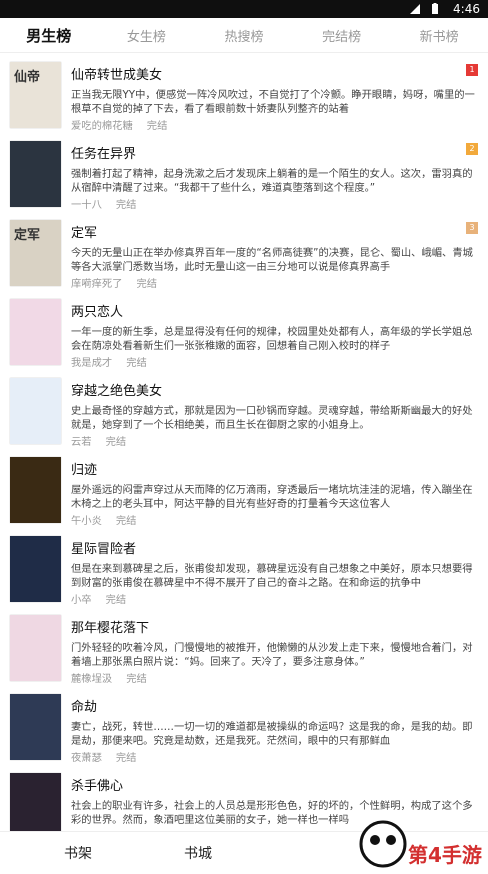  I want to click on tab-2: 热搜榜, so click(244, 35).